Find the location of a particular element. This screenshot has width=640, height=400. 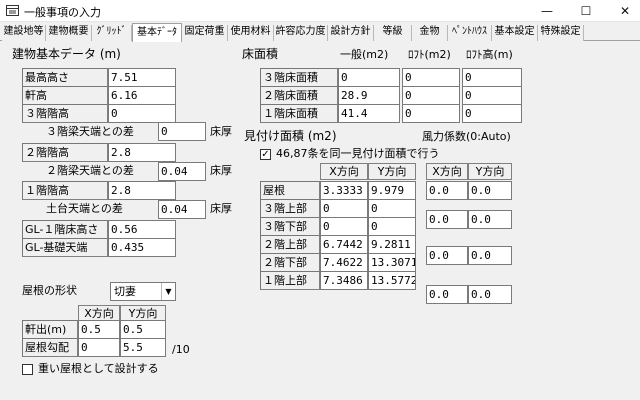

wind-coefficient-label: 風力係数(0:Auto) is located at coordinates (466, 136).